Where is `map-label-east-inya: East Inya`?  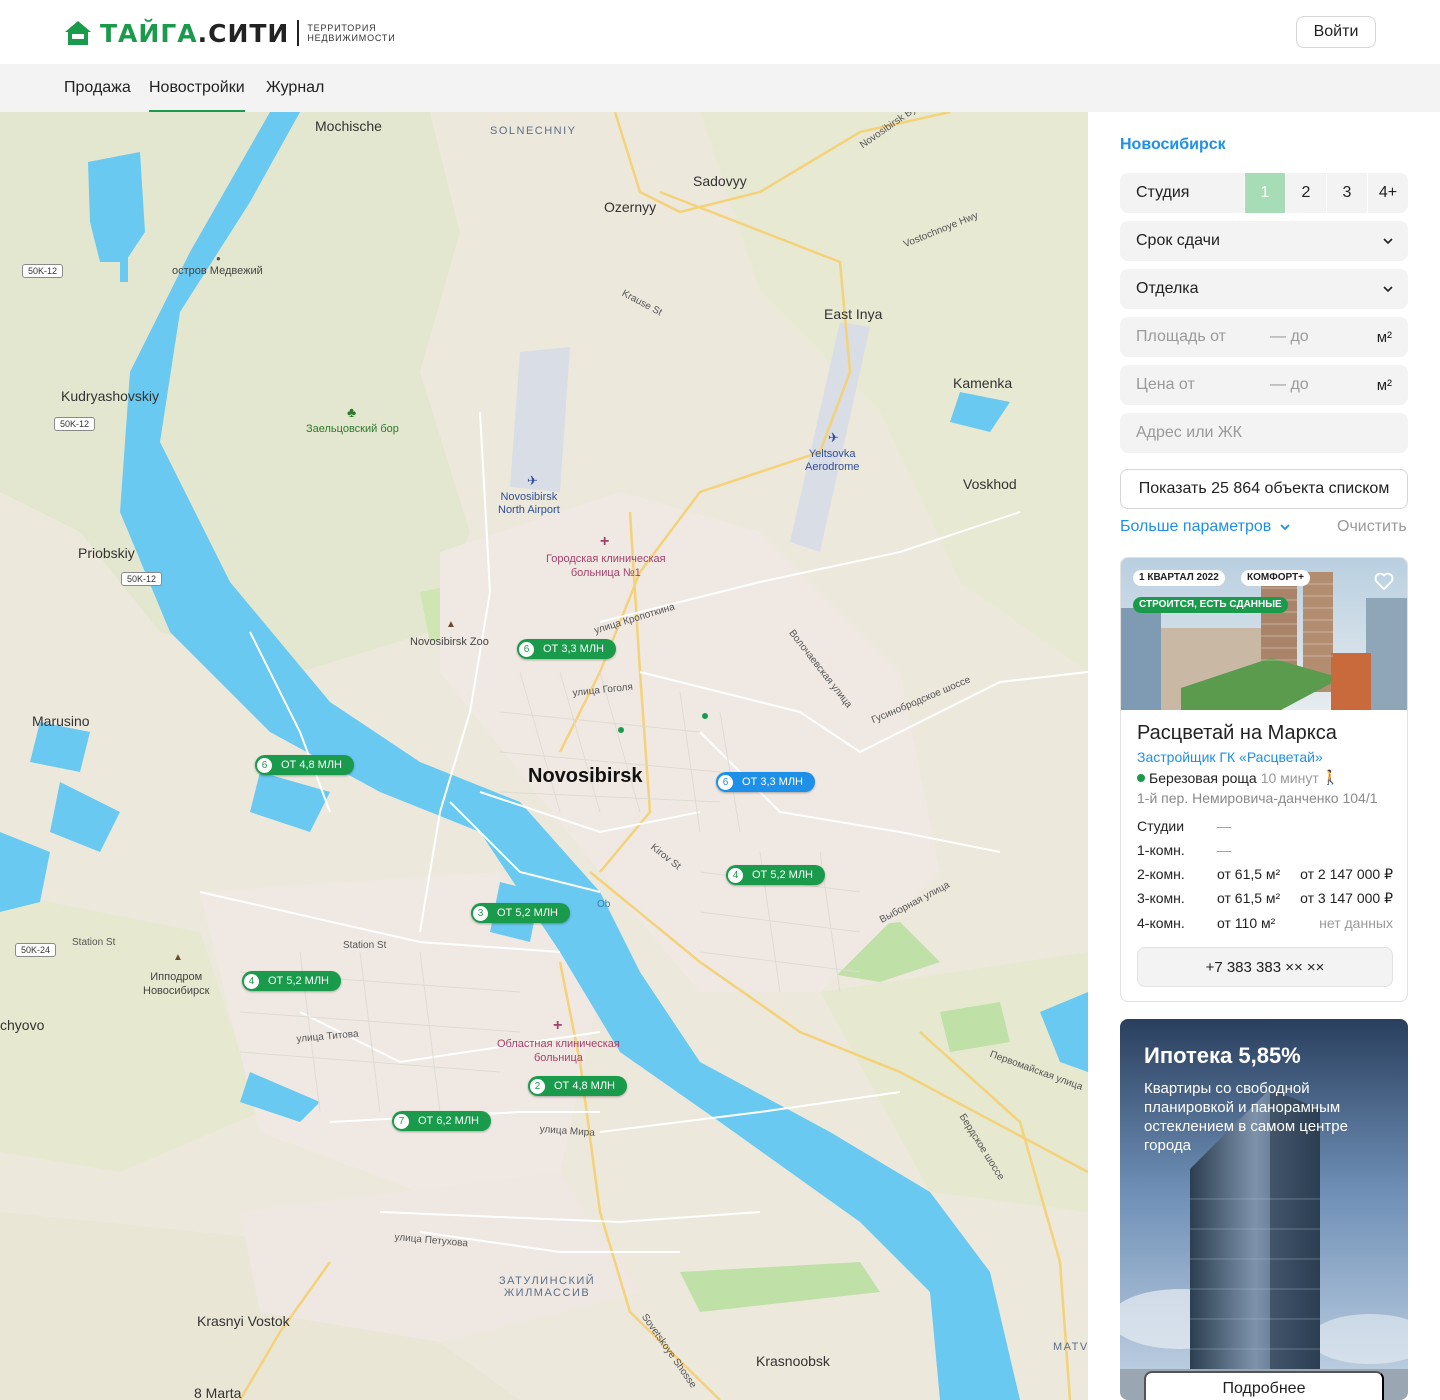 map-label-east-inya: East Inya is located at coordinates (853, 314).